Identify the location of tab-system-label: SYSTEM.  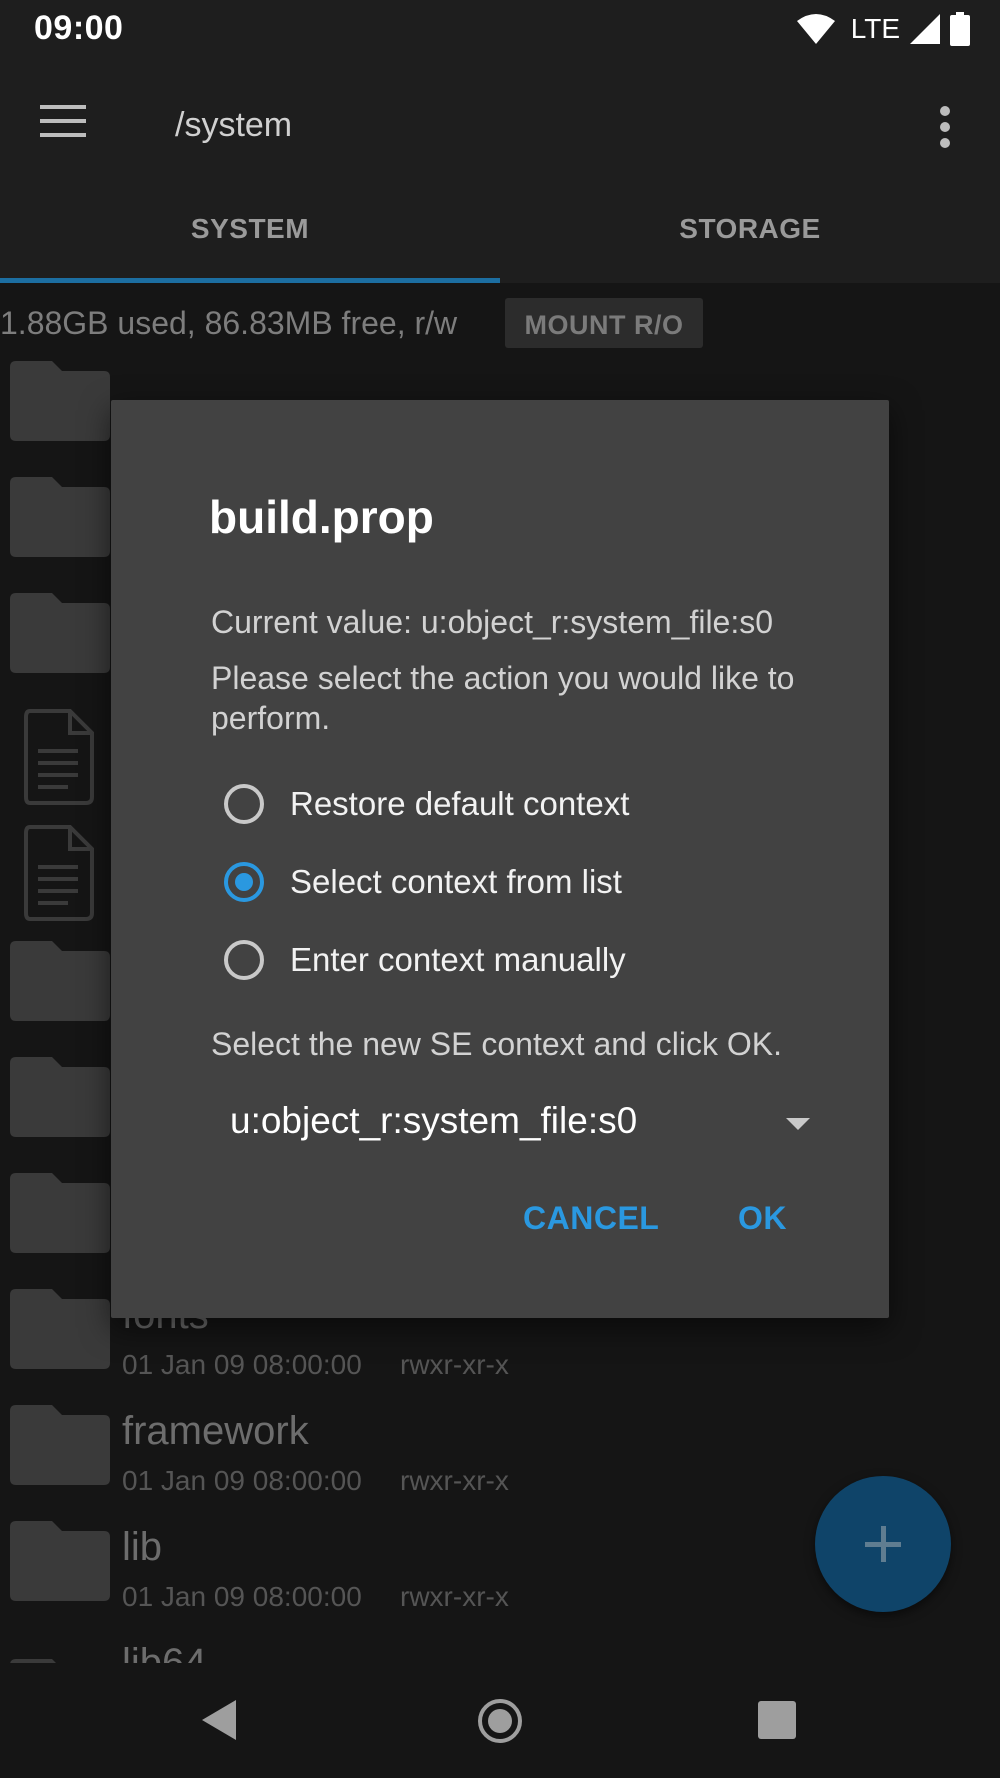
(250, 228).